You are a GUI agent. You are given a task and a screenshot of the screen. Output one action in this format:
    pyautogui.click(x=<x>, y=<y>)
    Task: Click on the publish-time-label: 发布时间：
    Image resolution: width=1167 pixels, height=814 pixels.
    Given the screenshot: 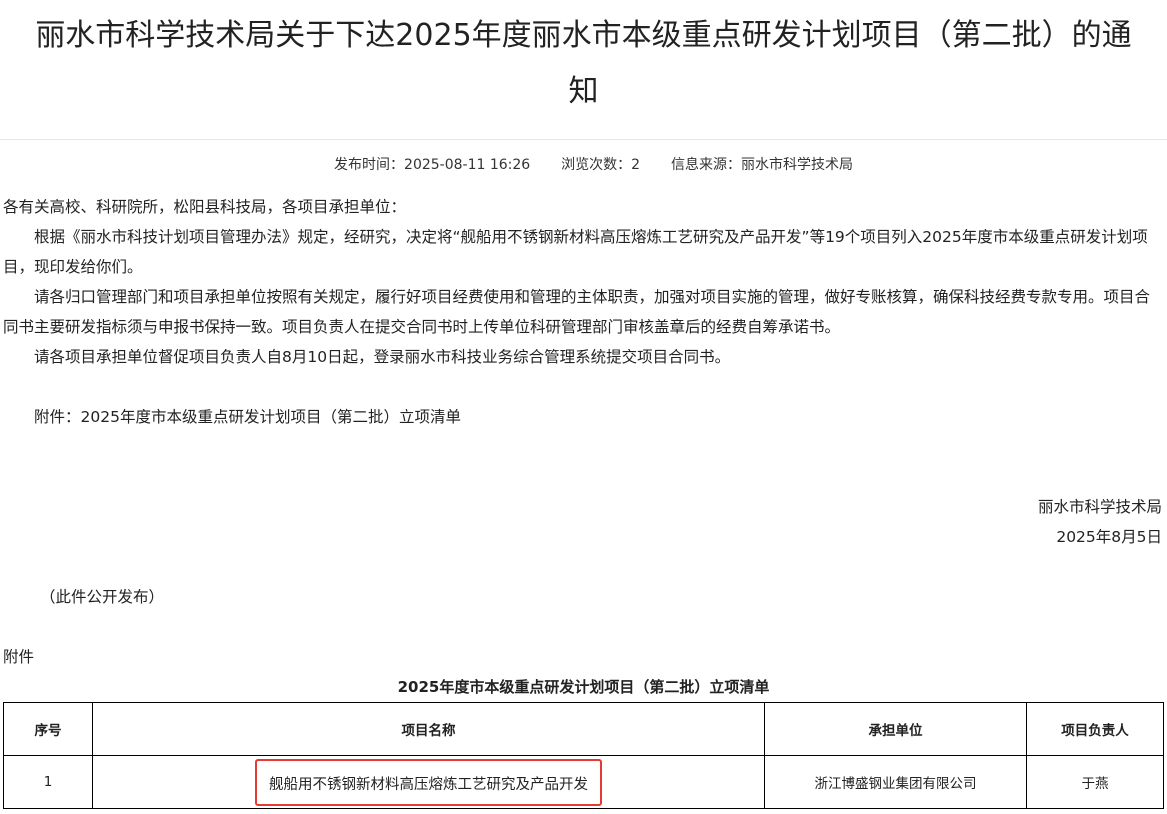 What is the action you would take?
    pyautogui.click(x=369, y=165)
    